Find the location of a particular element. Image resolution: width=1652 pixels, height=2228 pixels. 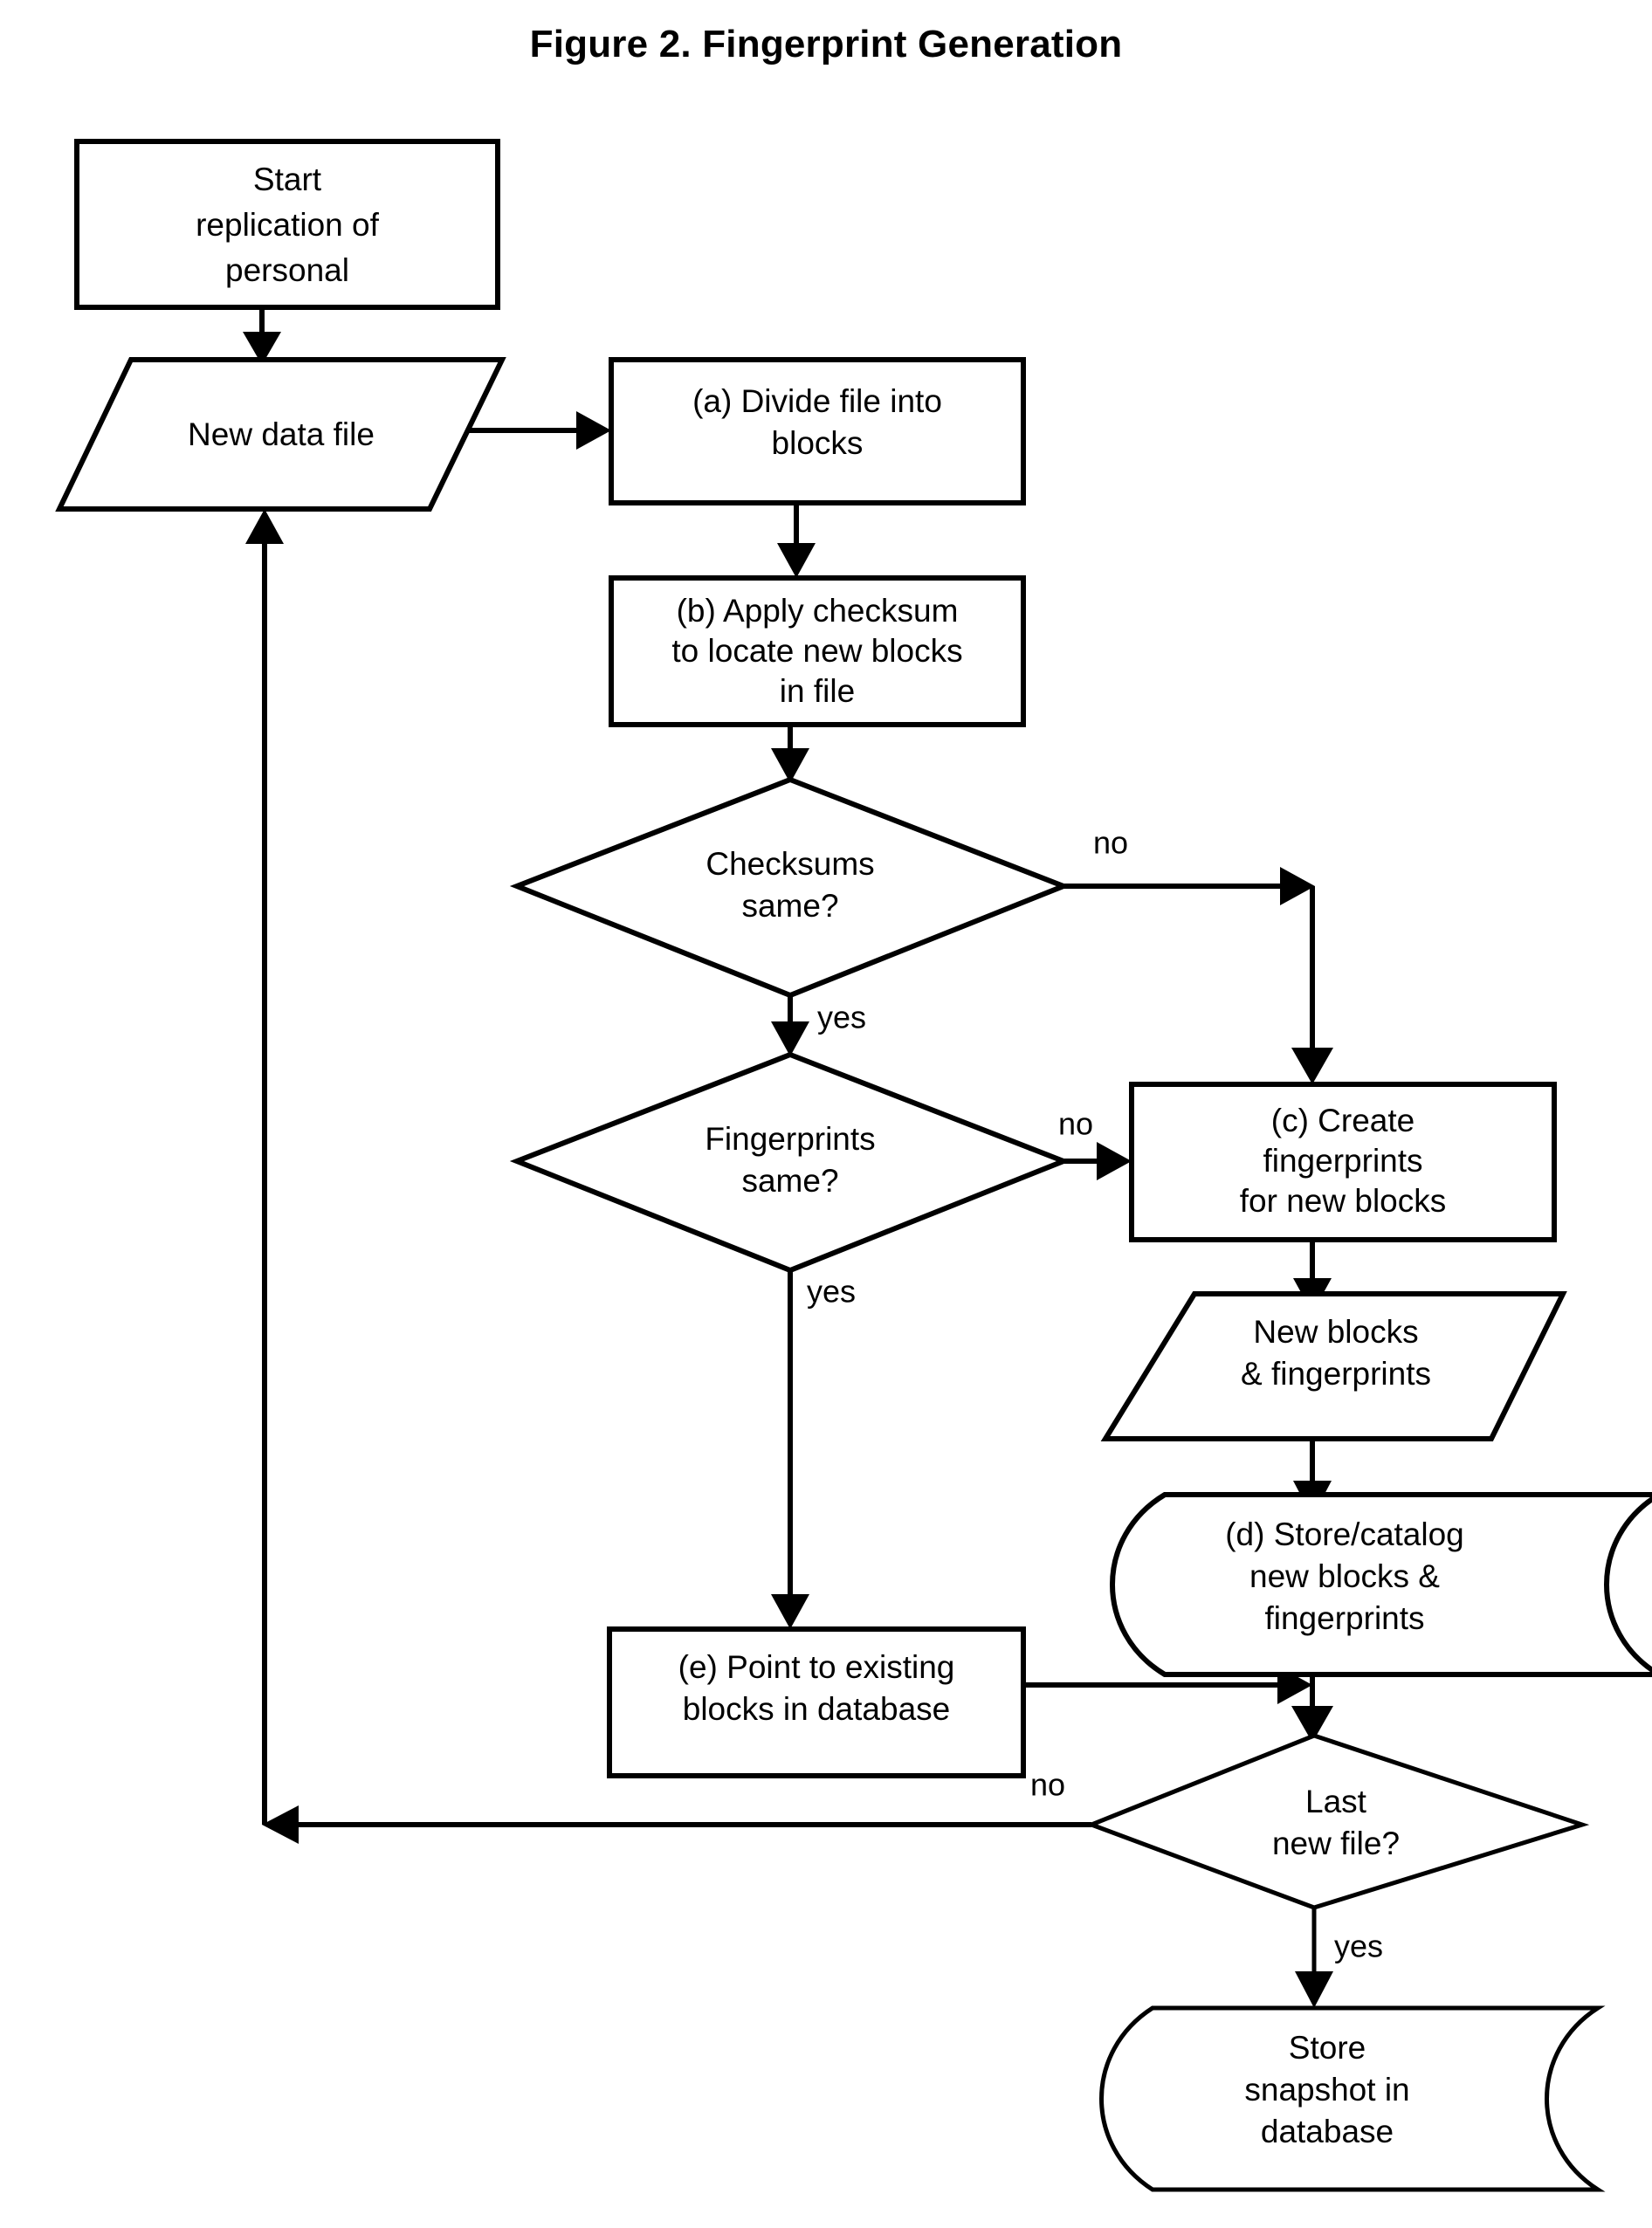

node-step-a-line-2: blocks is located at coordinates (818, 443).